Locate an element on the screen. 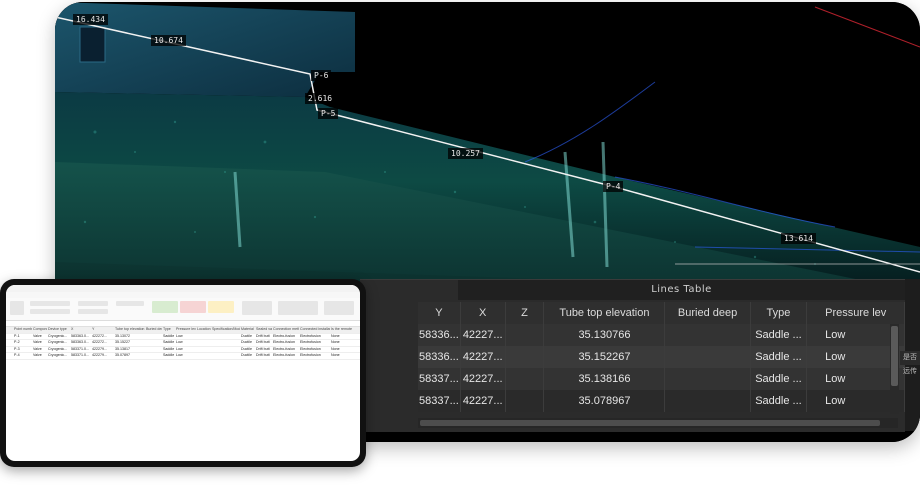 The image size is (920, 486). font-select is located at coordinates (50, 303).